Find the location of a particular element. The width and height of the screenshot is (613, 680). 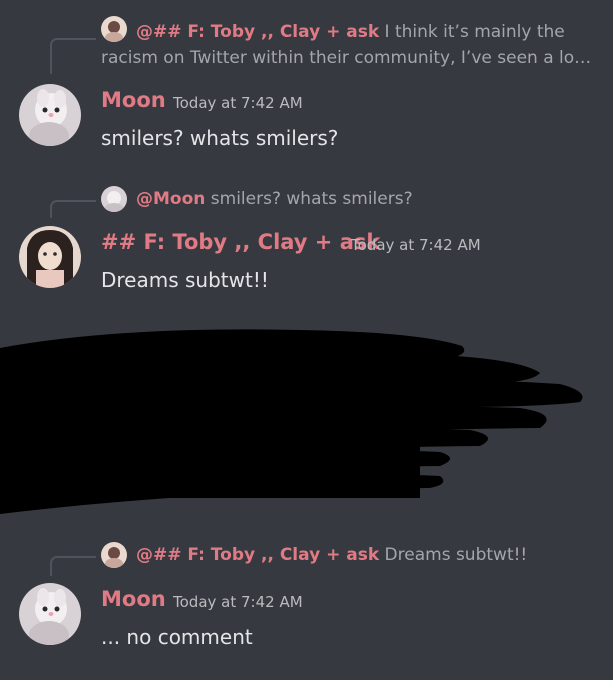

reply-text: smilers? whats smilers? is located at coordinates (311, 199).